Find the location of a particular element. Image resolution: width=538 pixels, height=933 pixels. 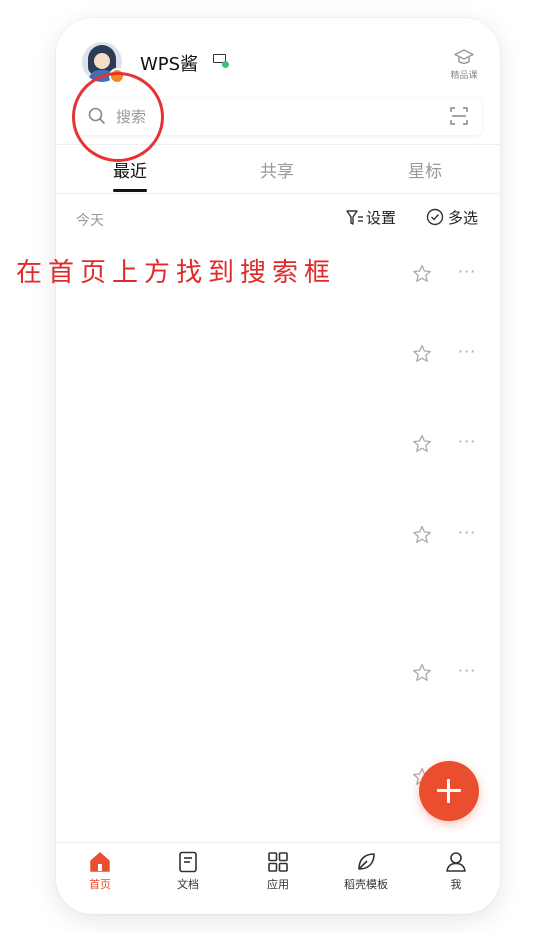

multiselect-button: 多选 is located at coordinates (452, 217).